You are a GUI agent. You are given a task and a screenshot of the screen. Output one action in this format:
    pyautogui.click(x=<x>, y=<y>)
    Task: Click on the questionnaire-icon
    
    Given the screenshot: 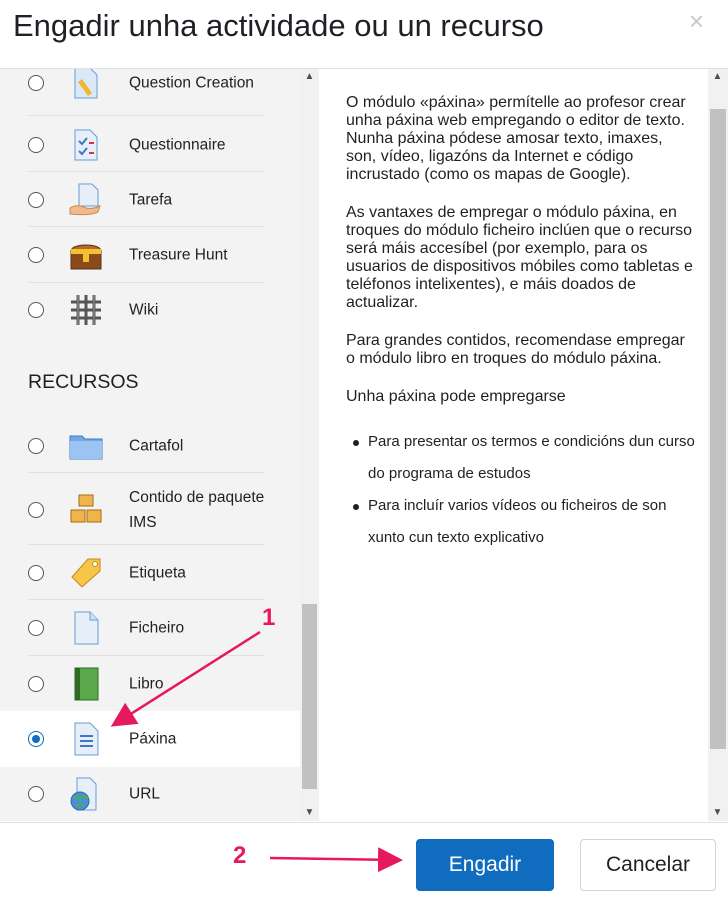 What is the action you would take?
    pyautogui.click(x=86, y=145)
    